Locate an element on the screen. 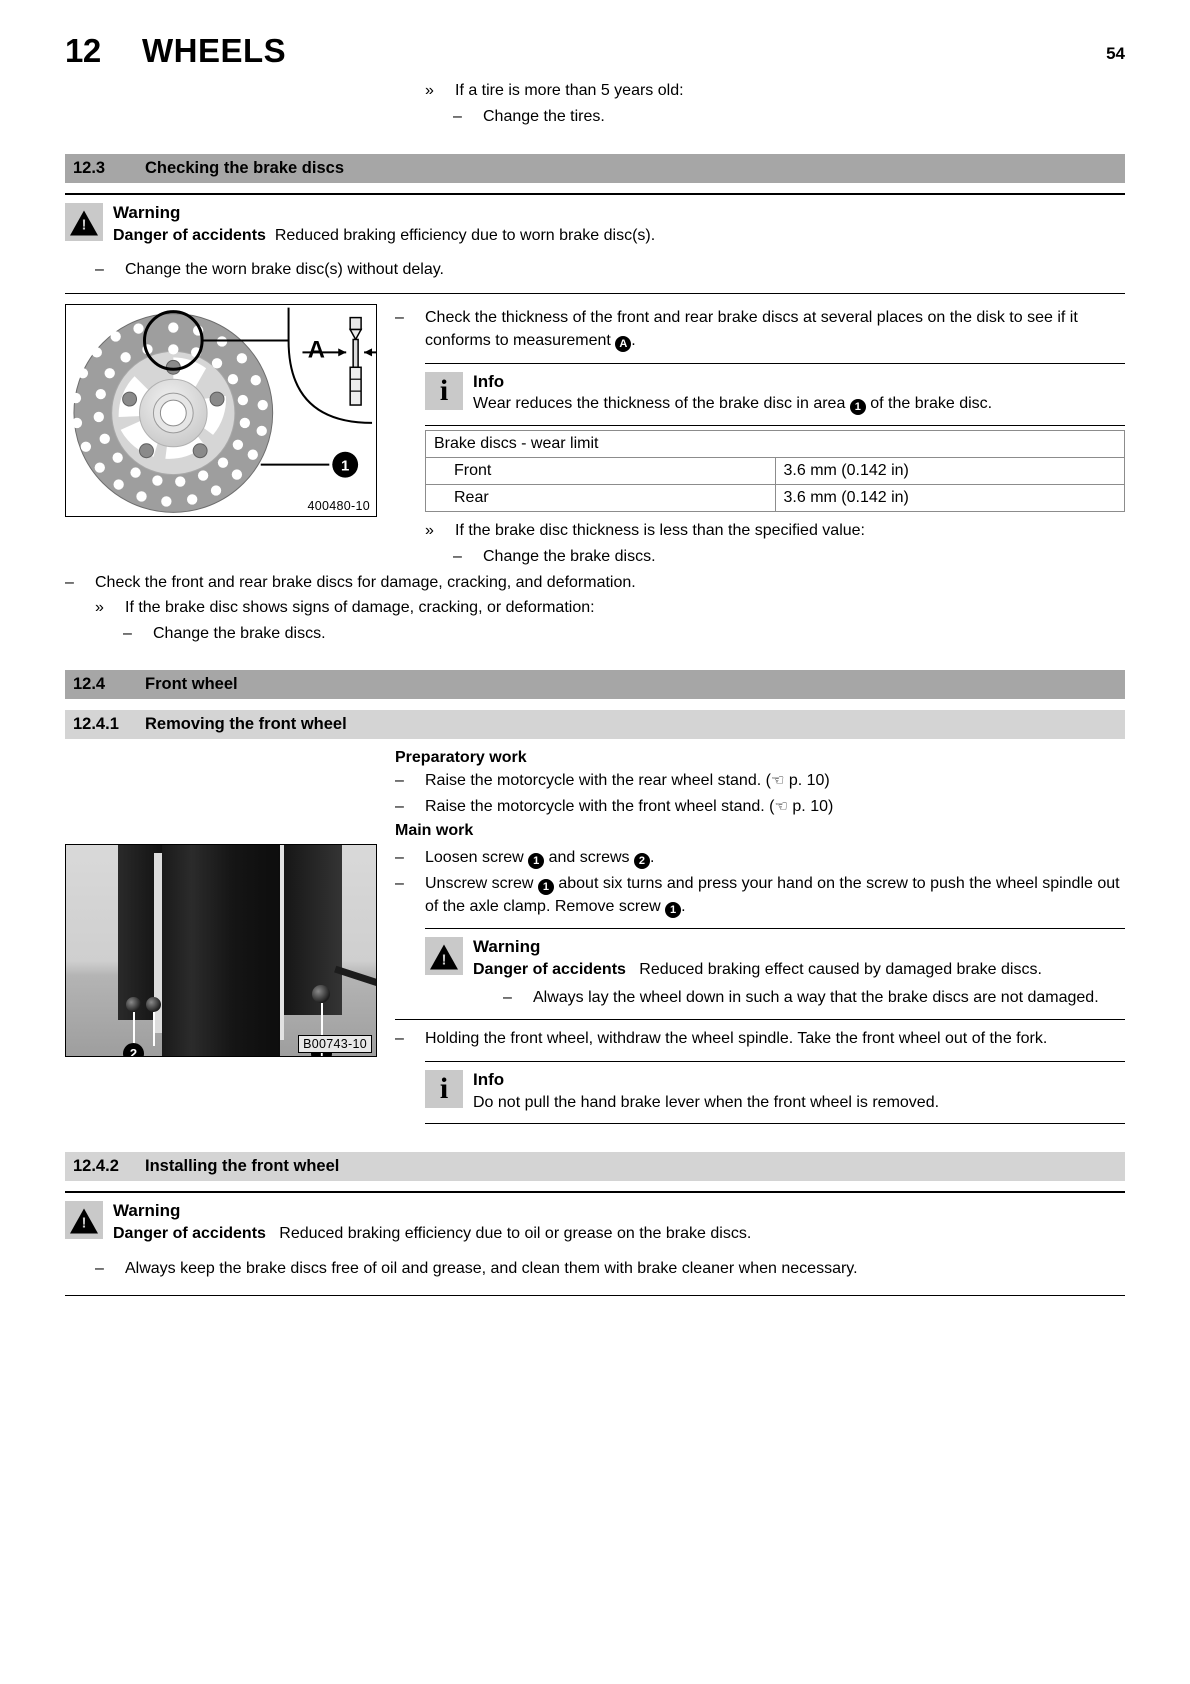 The width and height of the screenshot is (1190, 1684). page-header: 12 WHEELS 54 is located at coordinates (595, 35).